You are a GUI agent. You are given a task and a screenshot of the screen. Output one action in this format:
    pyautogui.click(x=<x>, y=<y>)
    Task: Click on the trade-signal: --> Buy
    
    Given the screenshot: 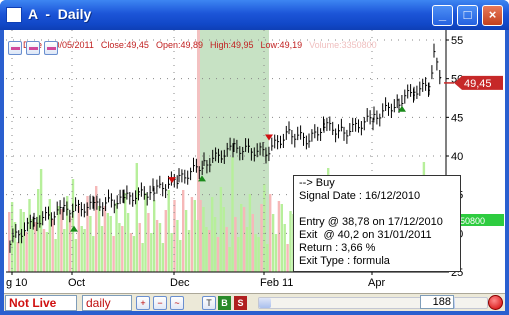 What is the action you would take?
    pyautogui.click(x=317, y=183)
    